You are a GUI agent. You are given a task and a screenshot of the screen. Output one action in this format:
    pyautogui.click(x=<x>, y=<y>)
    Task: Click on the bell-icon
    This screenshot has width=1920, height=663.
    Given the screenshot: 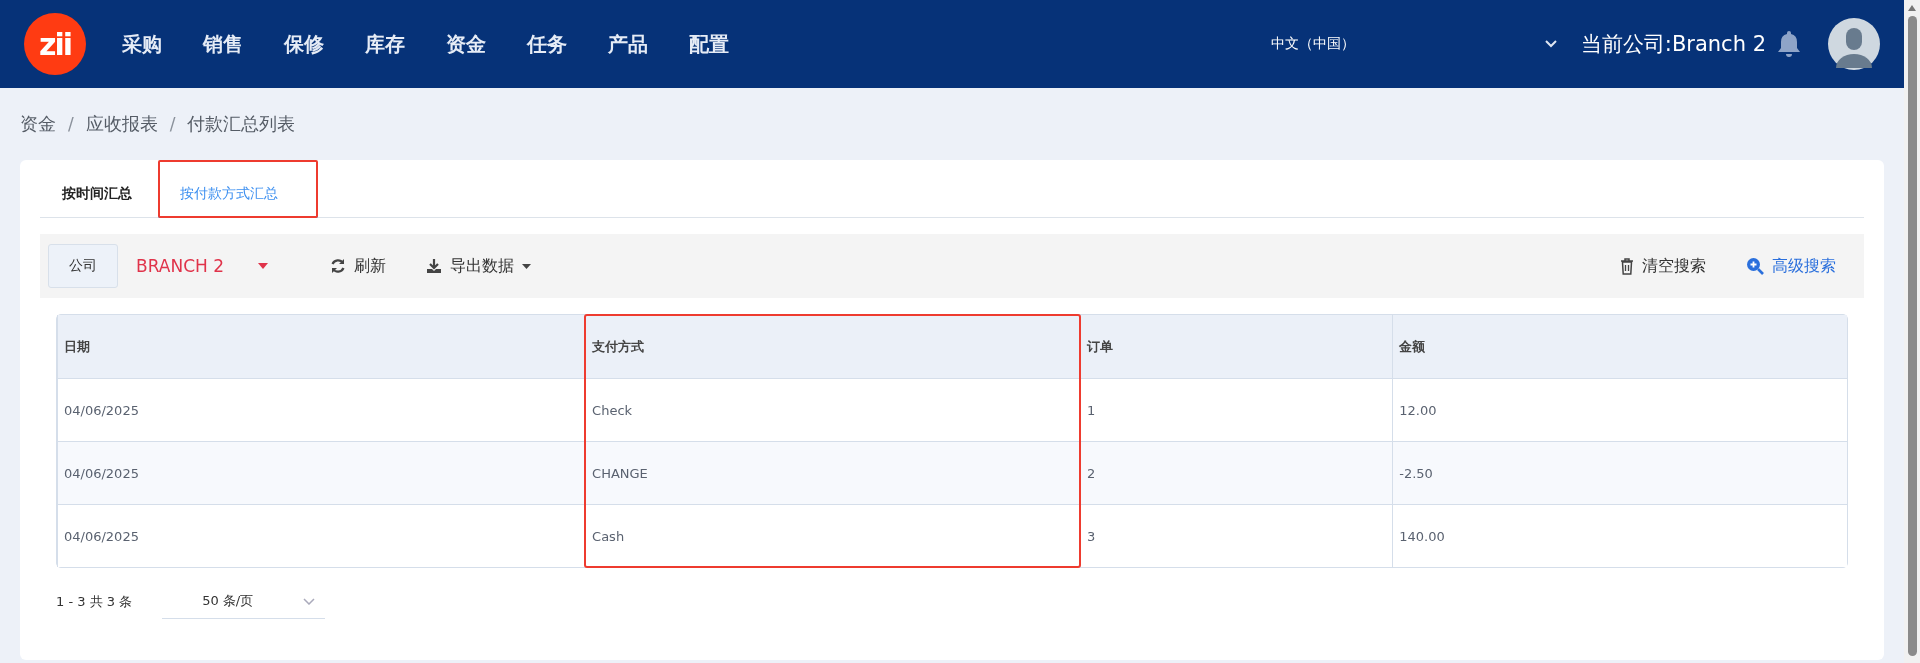 What is the action you would take?
    pyautogui.click(x=1789, y=44)
    